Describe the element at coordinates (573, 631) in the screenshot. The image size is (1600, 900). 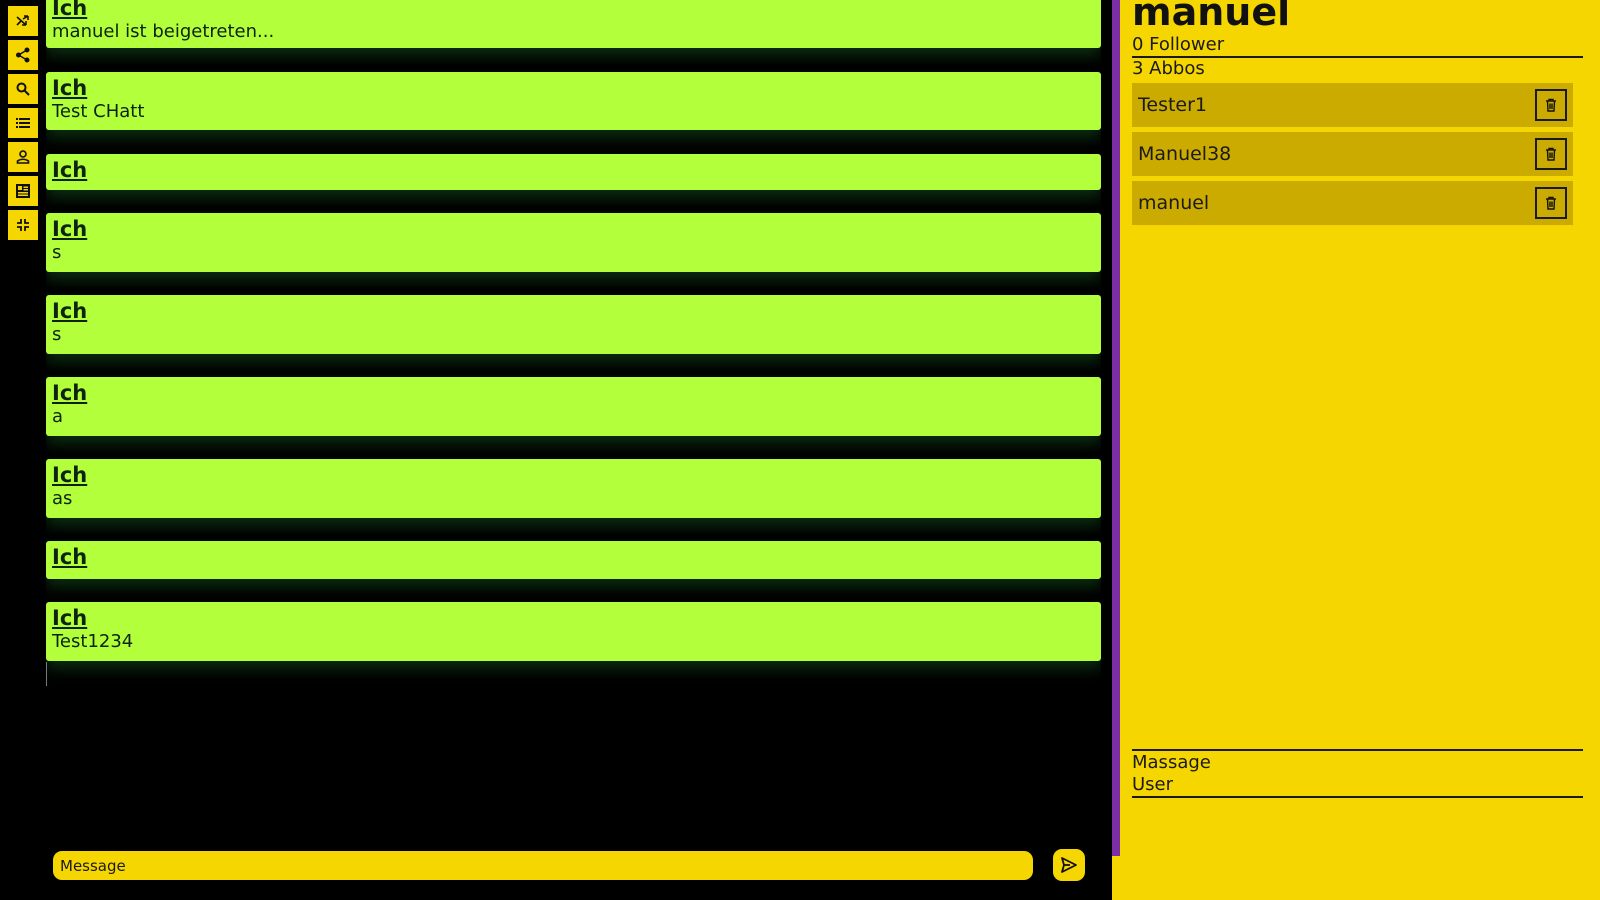
I see `chat-message: Ich Test1234` at that location.